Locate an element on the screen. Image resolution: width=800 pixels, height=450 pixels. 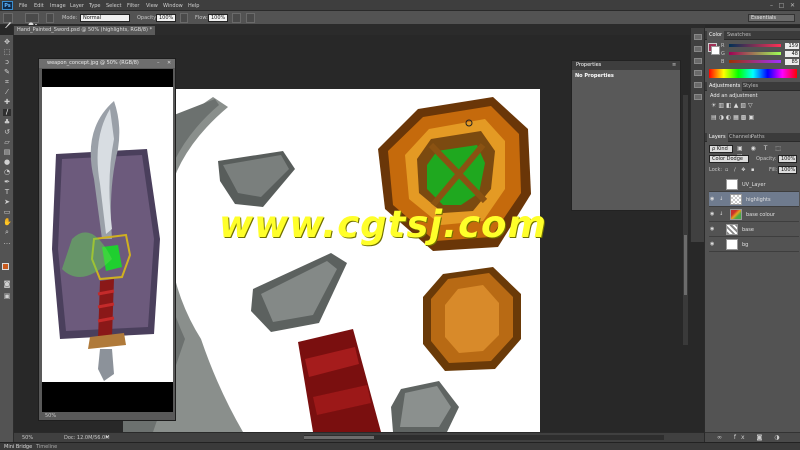
zoom-tool-icon: ⌕ is located at coordinates (7, 232).